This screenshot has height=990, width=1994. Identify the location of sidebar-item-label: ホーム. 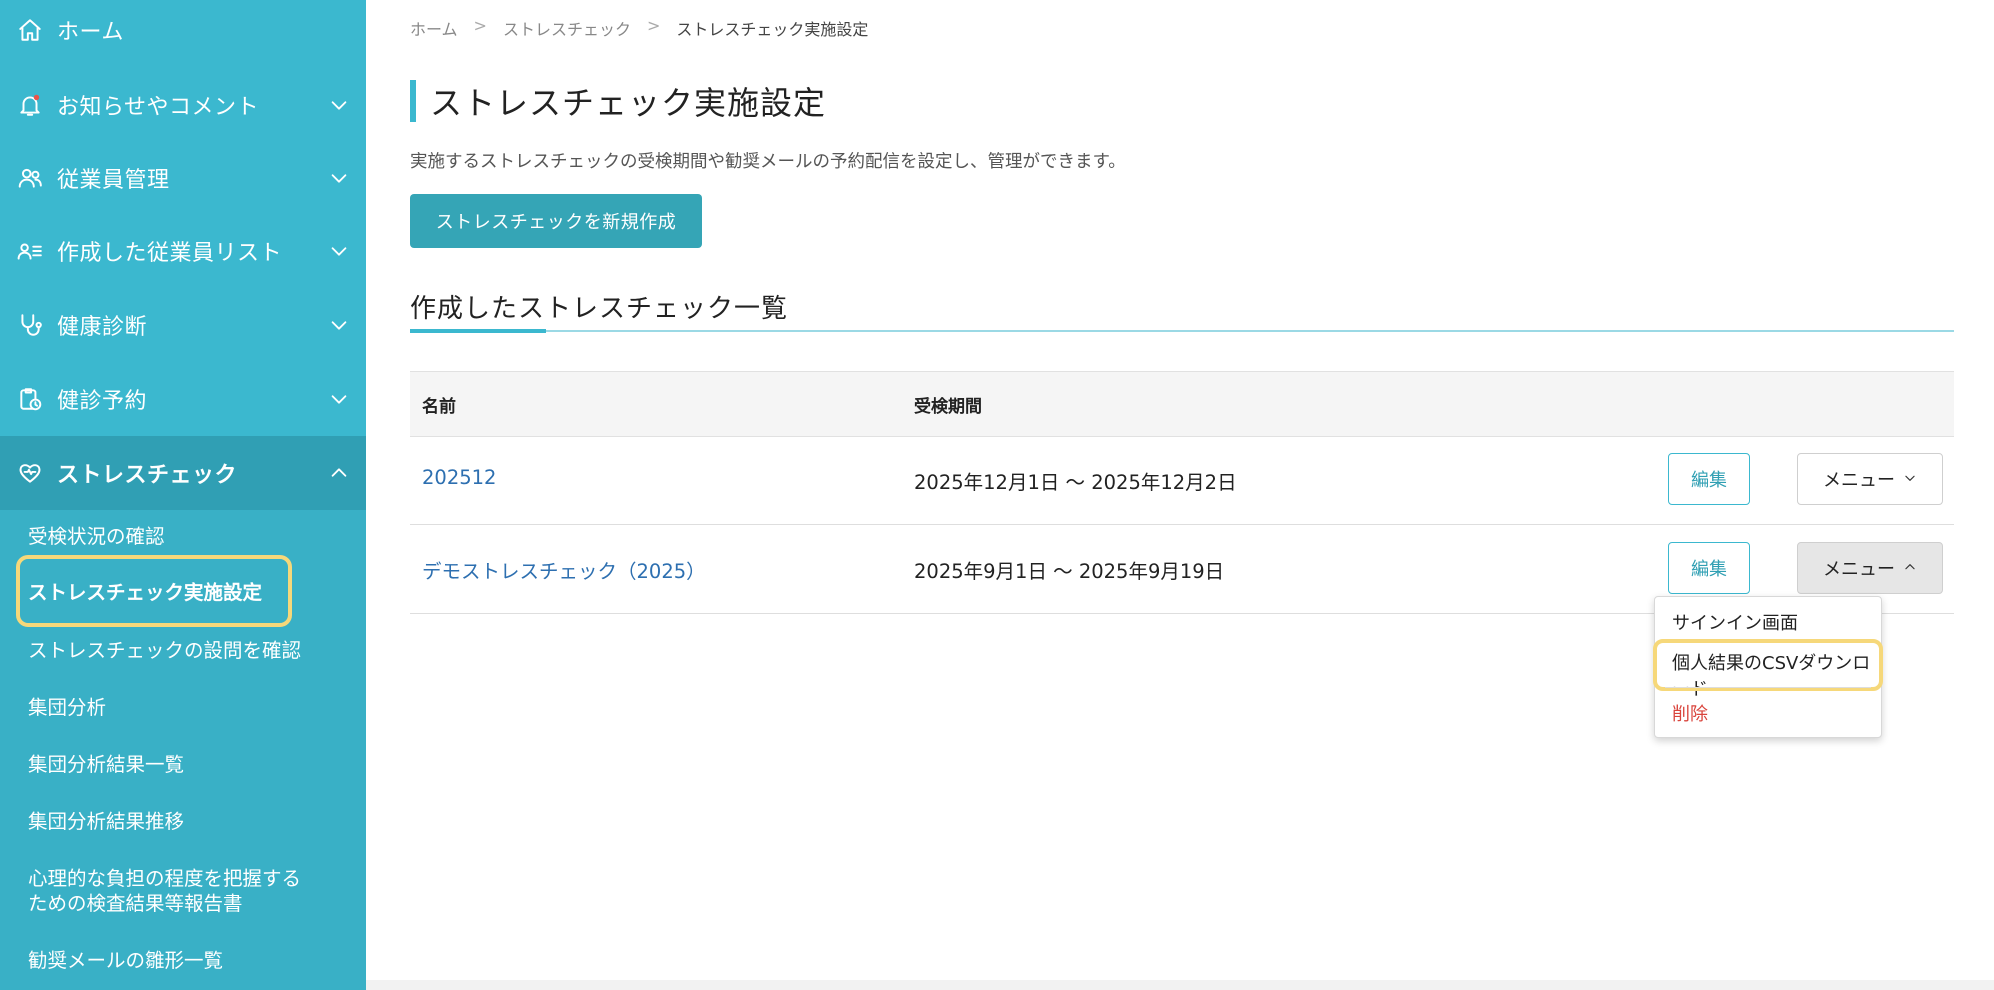
(90, 32).